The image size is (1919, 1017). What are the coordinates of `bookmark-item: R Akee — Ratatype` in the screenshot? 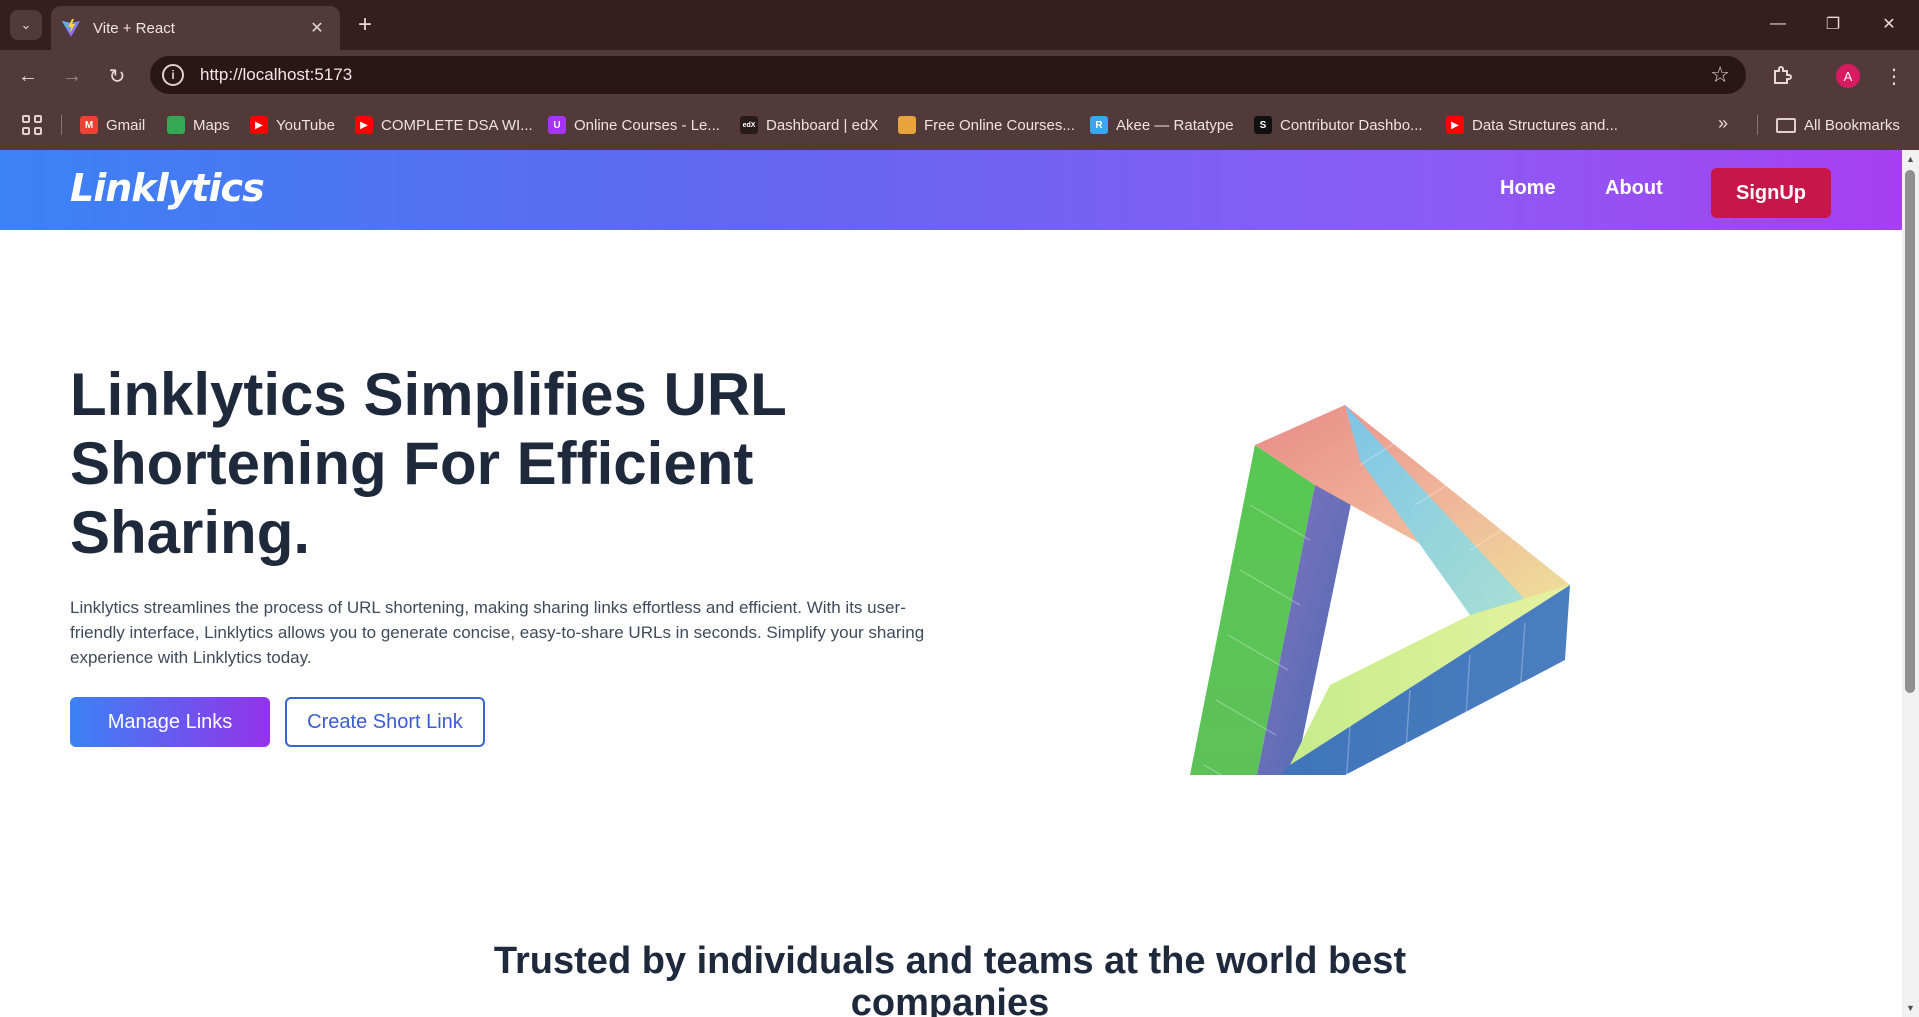 It's located at (1162, 125).